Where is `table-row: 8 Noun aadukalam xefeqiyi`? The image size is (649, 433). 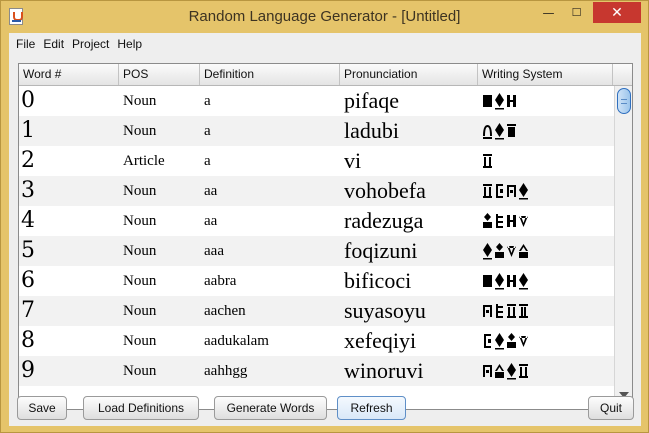 table-row: 8 Noun aadukalam xefeqiyi is located at coordinates (316, 341).